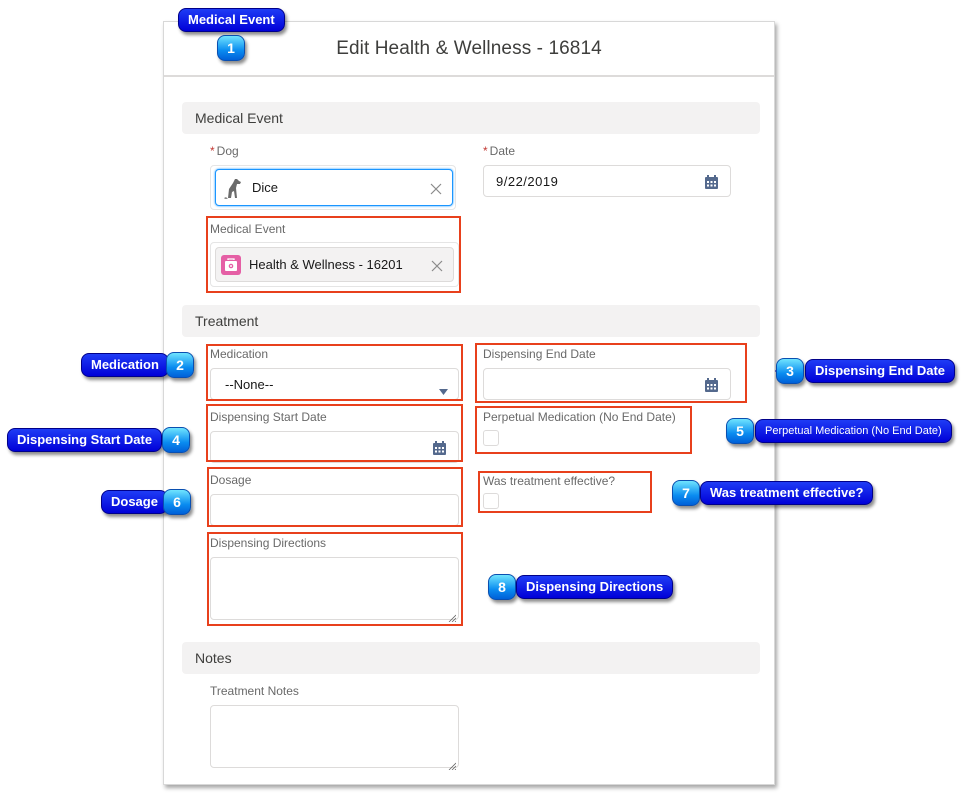 This screenshot has width=967, height=794. I want to click on date-value: 9/22/2019, so click(527, 181).